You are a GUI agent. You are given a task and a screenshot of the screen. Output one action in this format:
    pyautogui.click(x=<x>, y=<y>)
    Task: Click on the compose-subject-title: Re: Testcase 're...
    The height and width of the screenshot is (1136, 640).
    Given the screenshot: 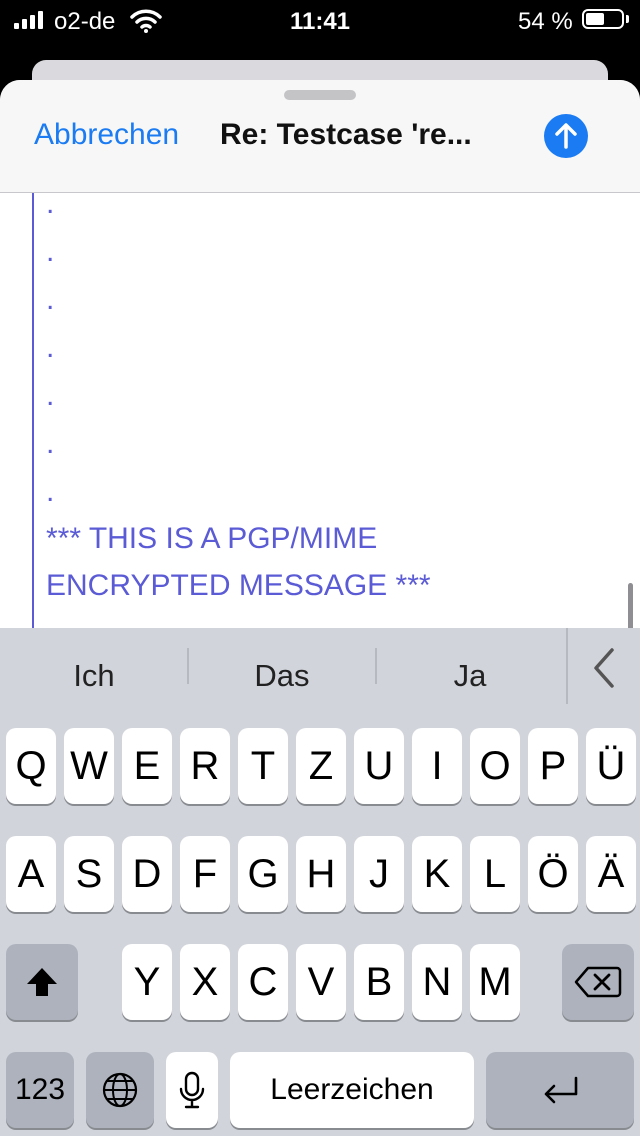 What is the action you would take?
    pyautogui.click(x=346, y=134)
    